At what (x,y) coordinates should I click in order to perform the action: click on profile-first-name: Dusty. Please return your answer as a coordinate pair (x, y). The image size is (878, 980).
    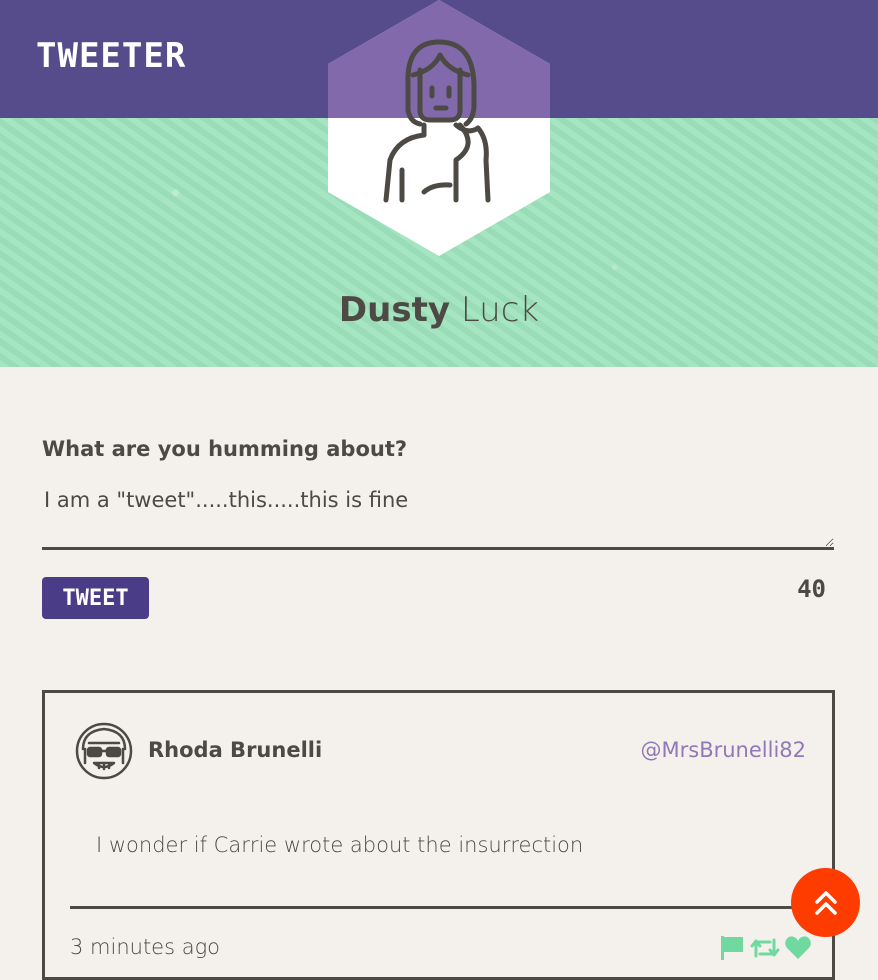
    Looking at the image, I should click on (394, 310).